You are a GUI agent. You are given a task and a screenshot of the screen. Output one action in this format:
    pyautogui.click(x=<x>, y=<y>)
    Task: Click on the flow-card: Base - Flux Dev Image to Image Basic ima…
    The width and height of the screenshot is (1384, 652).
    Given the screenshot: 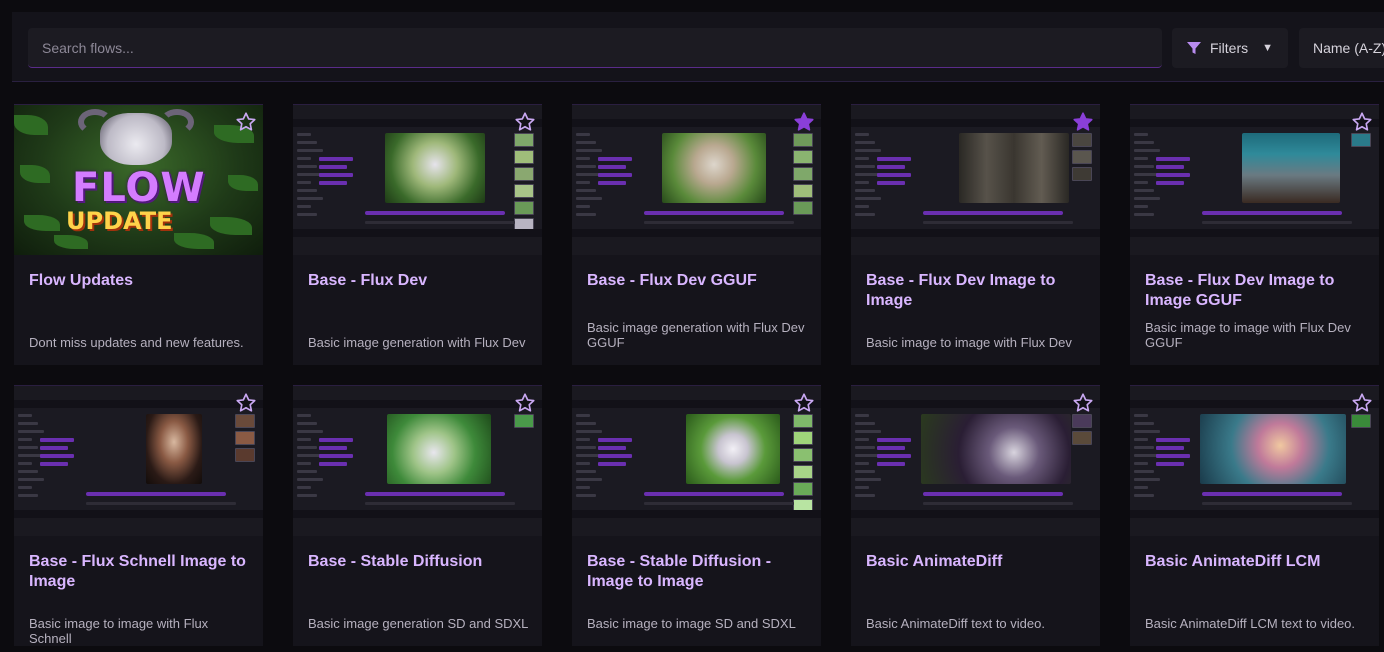 What is the action you would take?
    pyautogui.click(x=975, y=234)
    